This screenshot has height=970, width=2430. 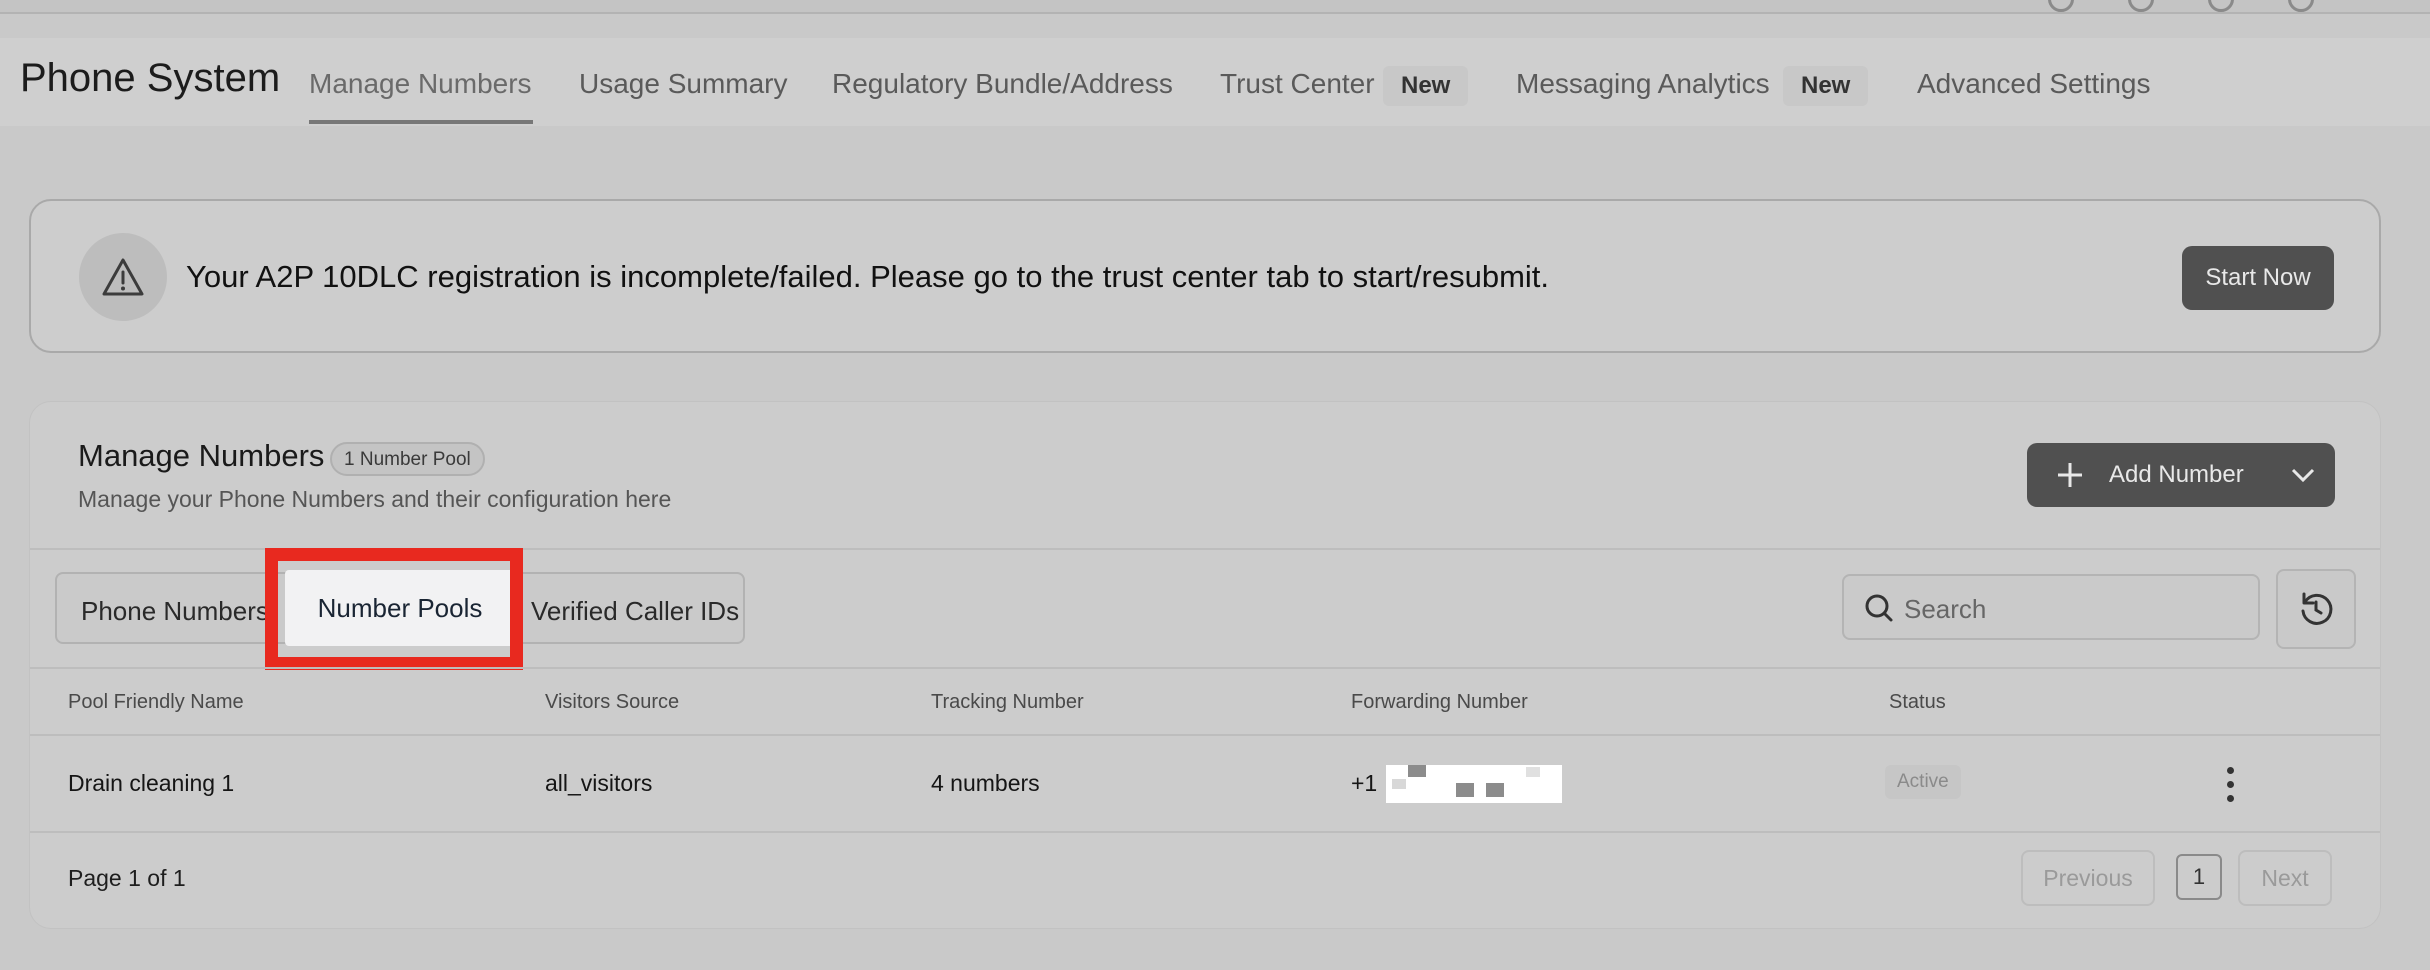 What do you see at coordinates (1945, 609) in the screenshot?
I see `search-placeholder: Search` at bounding box center [1945, 609].